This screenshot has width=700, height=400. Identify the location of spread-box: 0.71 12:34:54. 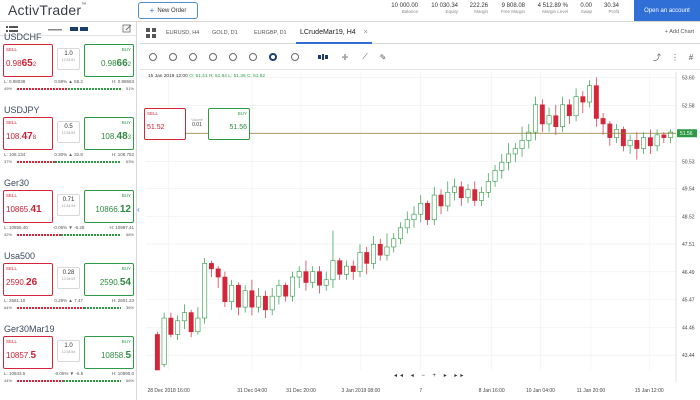
(68, 205).